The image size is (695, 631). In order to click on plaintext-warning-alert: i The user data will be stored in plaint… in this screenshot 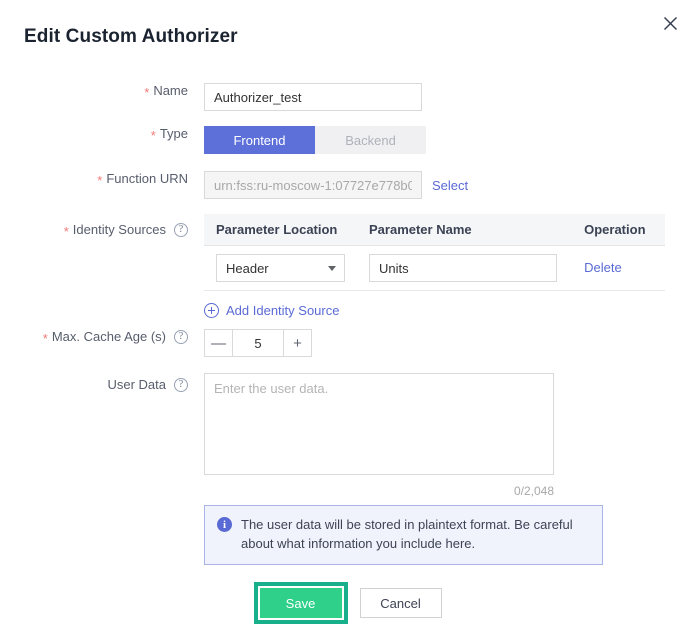, I will do `click(403, 535)`.